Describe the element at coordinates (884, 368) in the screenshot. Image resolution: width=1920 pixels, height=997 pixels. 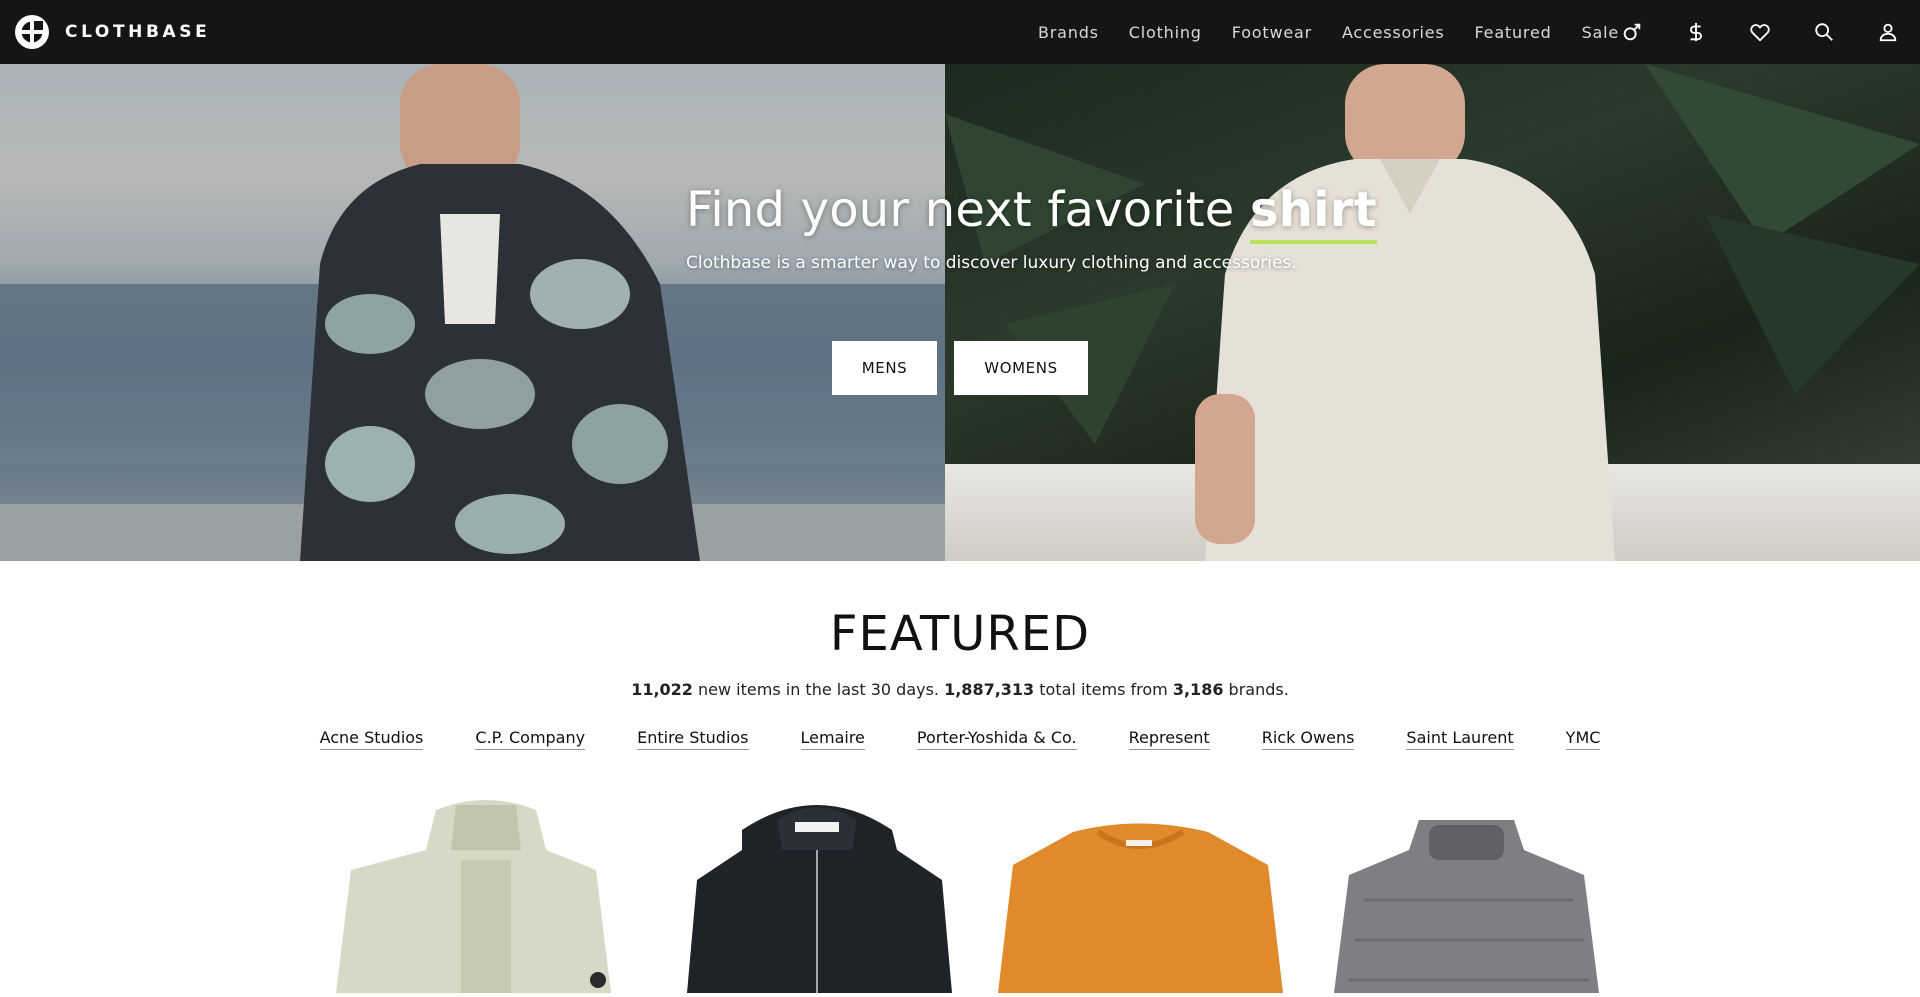
I see `mens-button: MENS` at that location.